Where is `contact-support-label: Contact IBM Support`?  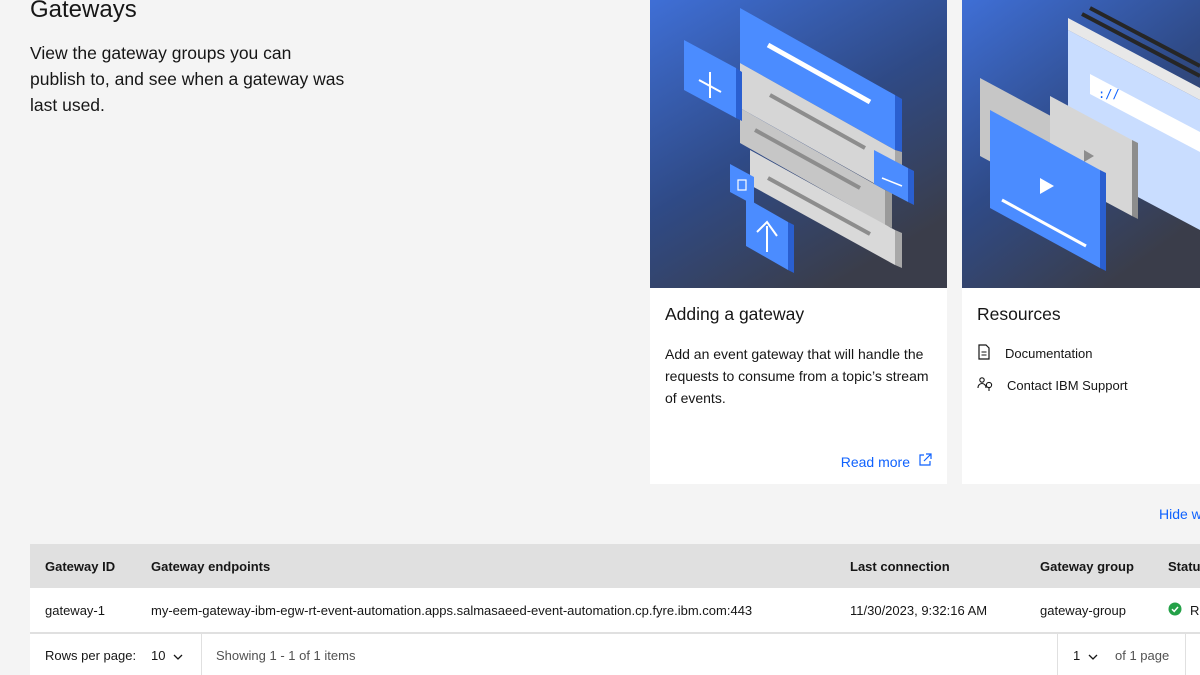
contact-support-label: Contact IBM Support is located at coordinates (1067, 385).